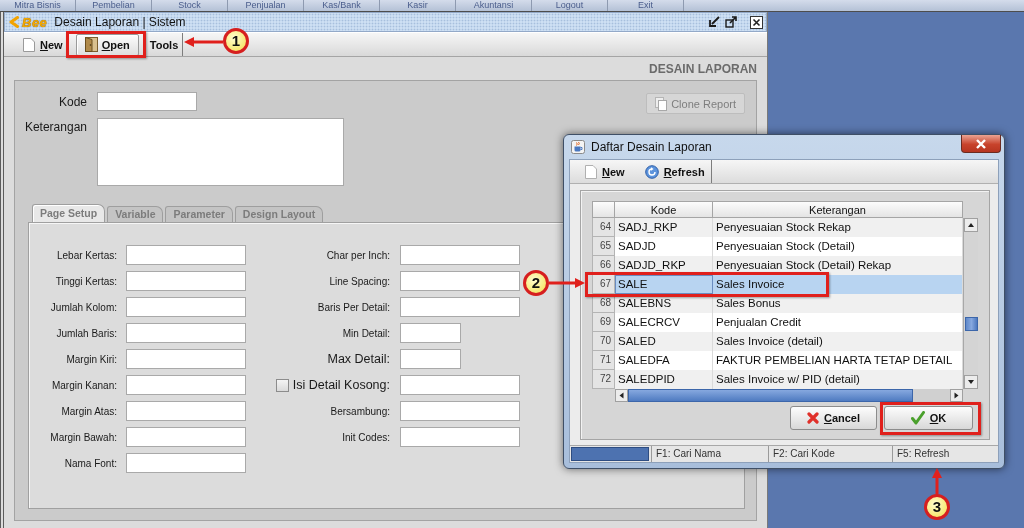 Image resolution: width=1024 pixels, height=528 pixels. I want to click on step-marker: 3, so click(937, 507).